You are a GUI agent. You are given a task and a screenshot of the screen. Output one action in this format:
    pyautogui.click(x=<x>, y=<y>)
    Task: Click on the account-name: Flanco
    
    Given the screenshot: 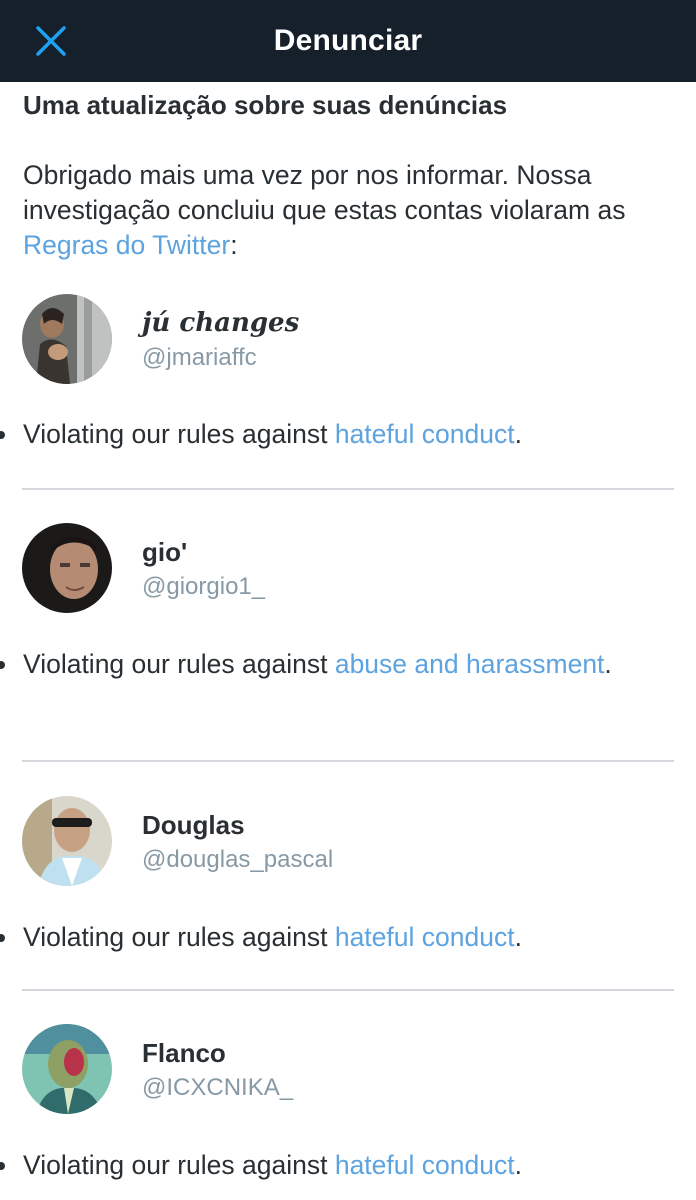 What is the action you would take?
    pyautogui.click(x=184, y=1053)
    